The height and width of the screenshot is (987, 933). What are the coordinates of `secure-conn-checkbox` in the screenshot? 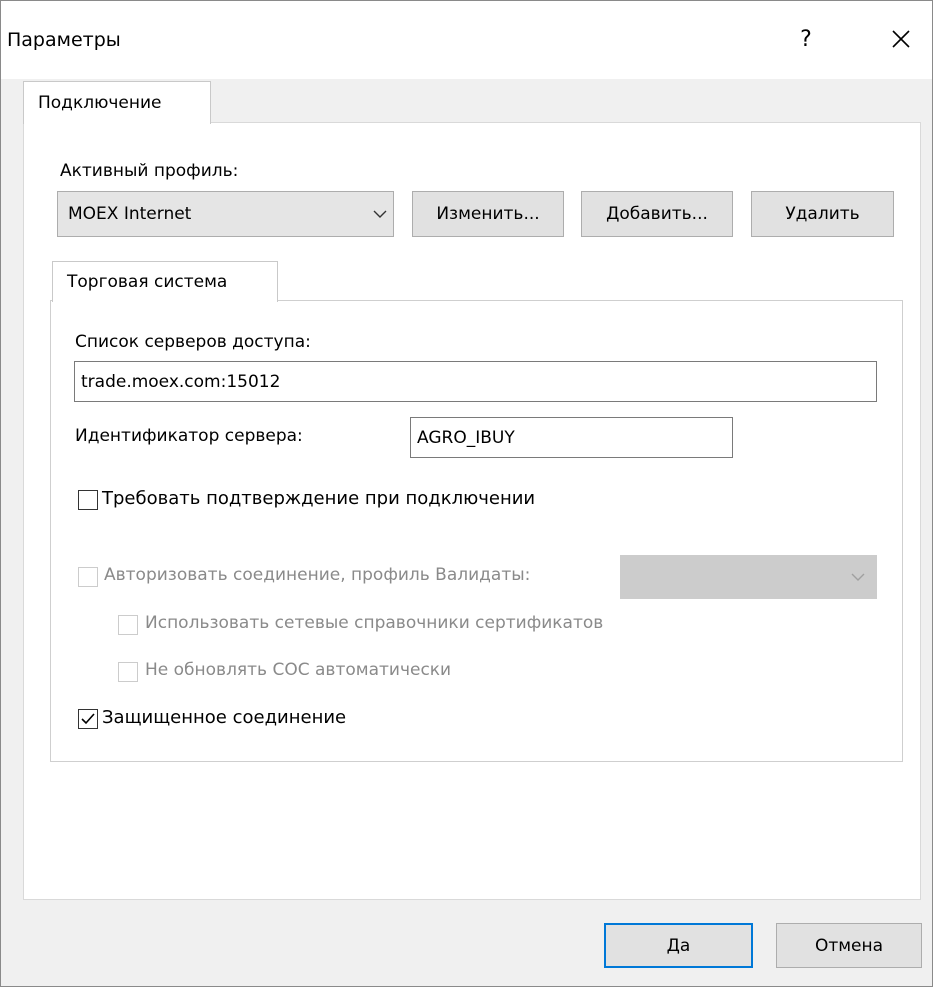 It's located at (88, 719).